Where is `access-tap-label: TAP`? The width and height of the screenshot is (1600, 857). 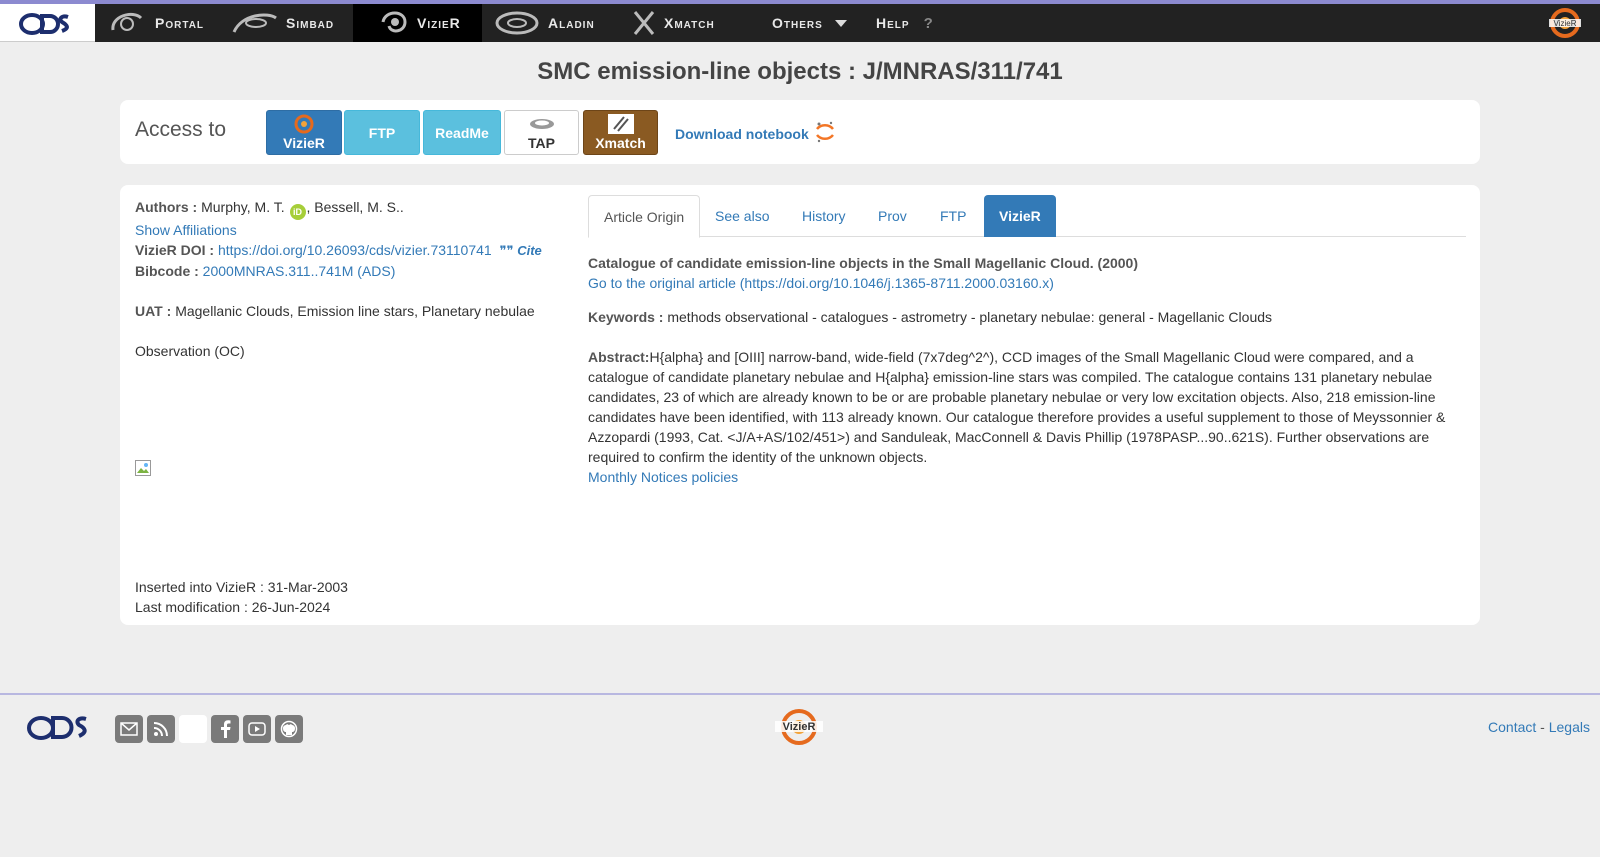
access-tap-label: TAP is located at coordinates (541, 143).